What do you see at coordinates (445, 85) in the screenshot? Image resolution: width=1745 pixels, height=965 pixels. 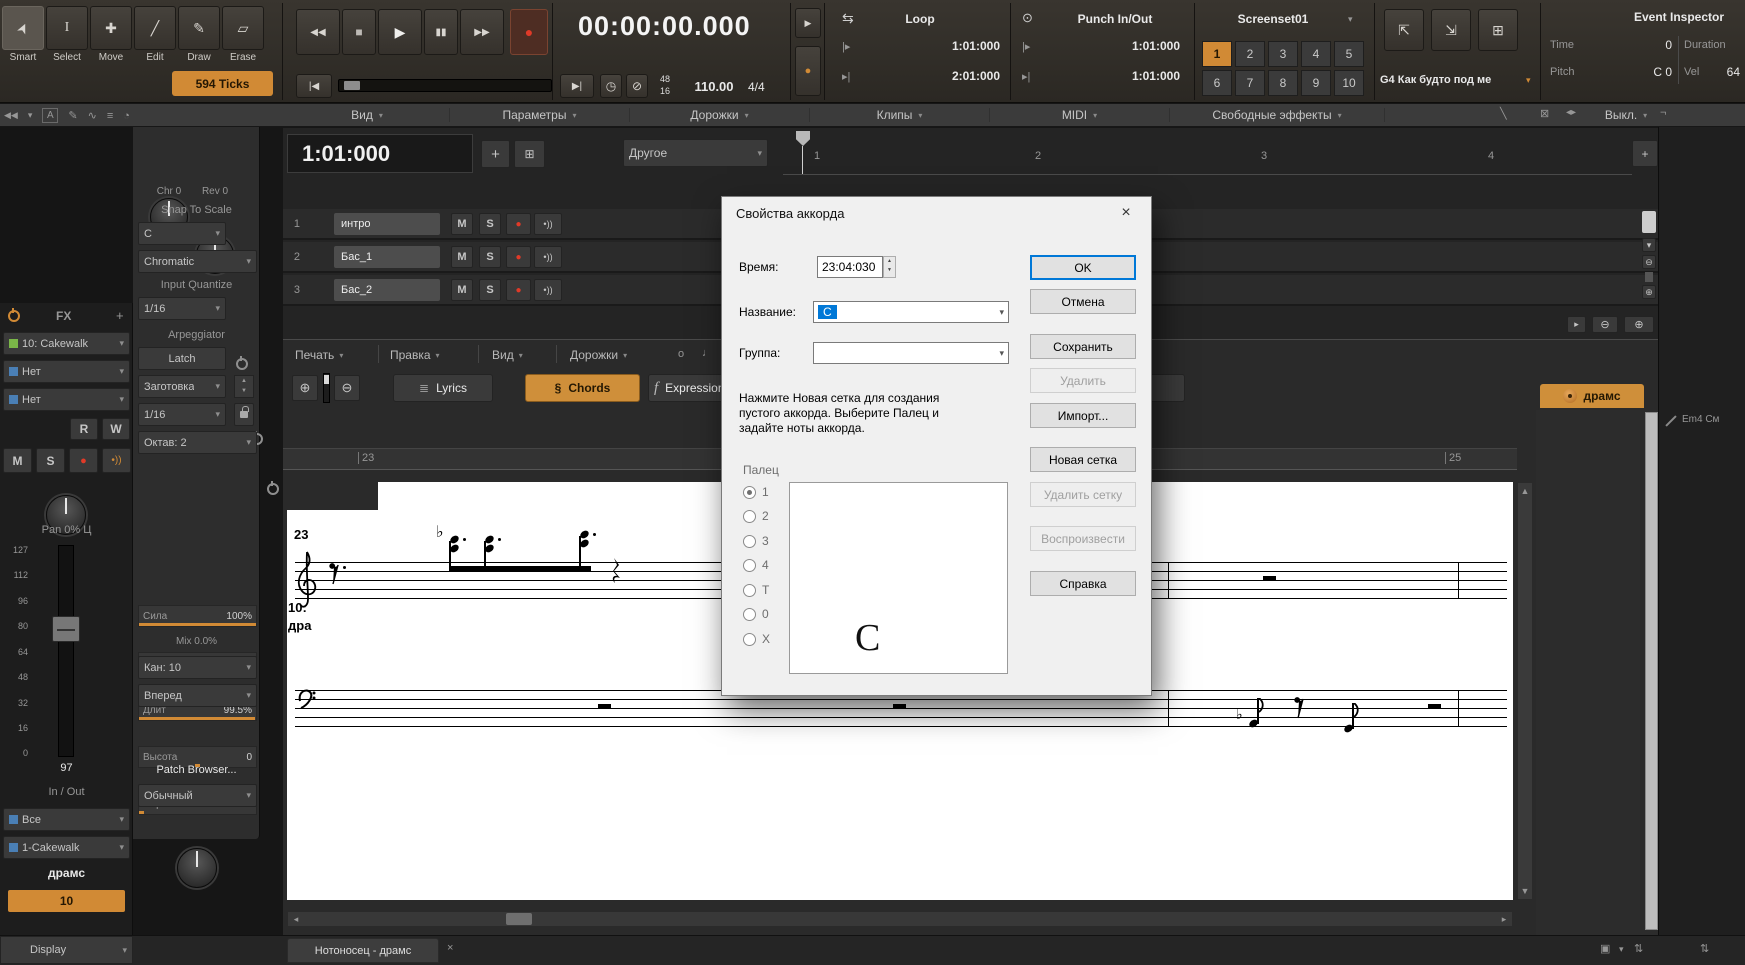 I see `transport-slider` at bounding box center [445, 85].